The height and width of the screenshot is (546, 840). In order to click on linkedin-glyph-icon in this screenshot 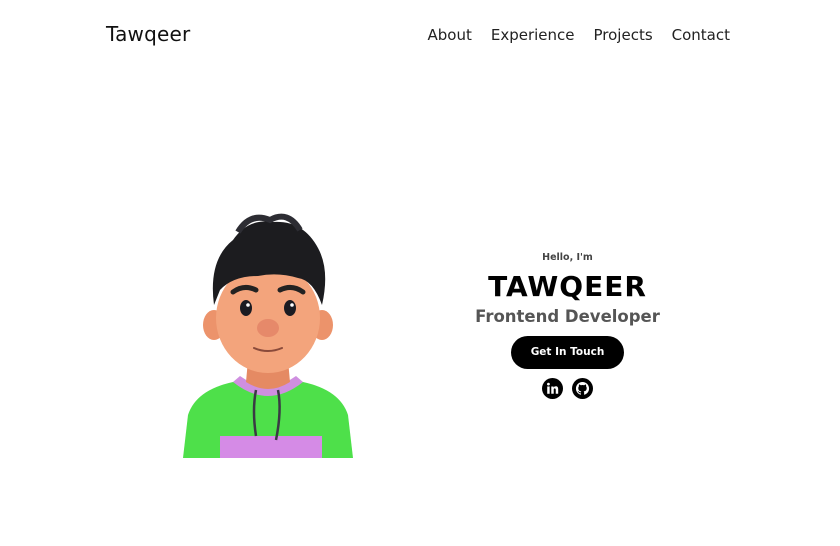, I will do `click(553, 388)`.